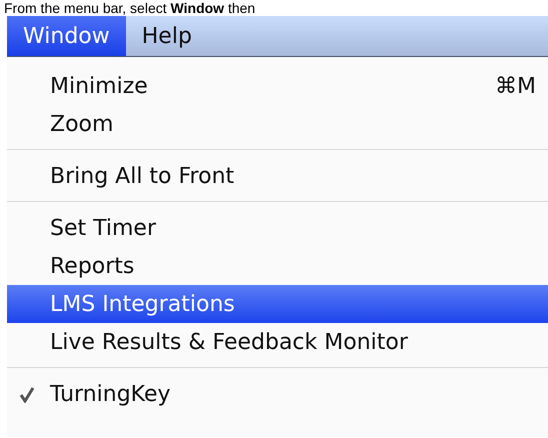 The height and width of the screenshot is (438, 548). Describe the element at coordinates (129, 8) in the screenshot. I see `instruction-text: From the menu bar, select Window then` at that location.